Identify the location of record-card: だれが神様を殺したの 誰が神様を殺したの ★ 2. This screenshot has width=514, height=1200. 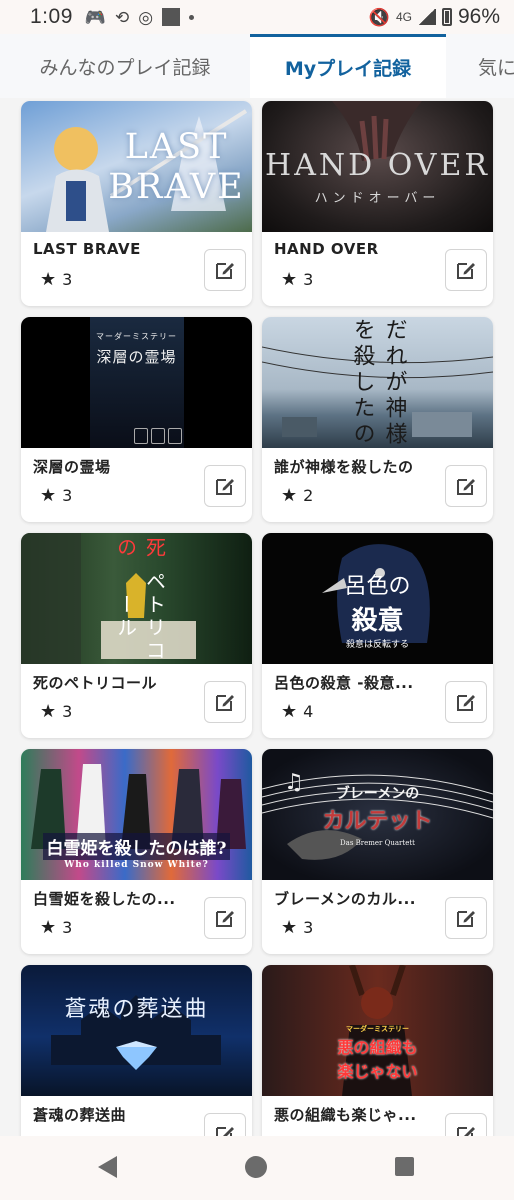
(377, 419).